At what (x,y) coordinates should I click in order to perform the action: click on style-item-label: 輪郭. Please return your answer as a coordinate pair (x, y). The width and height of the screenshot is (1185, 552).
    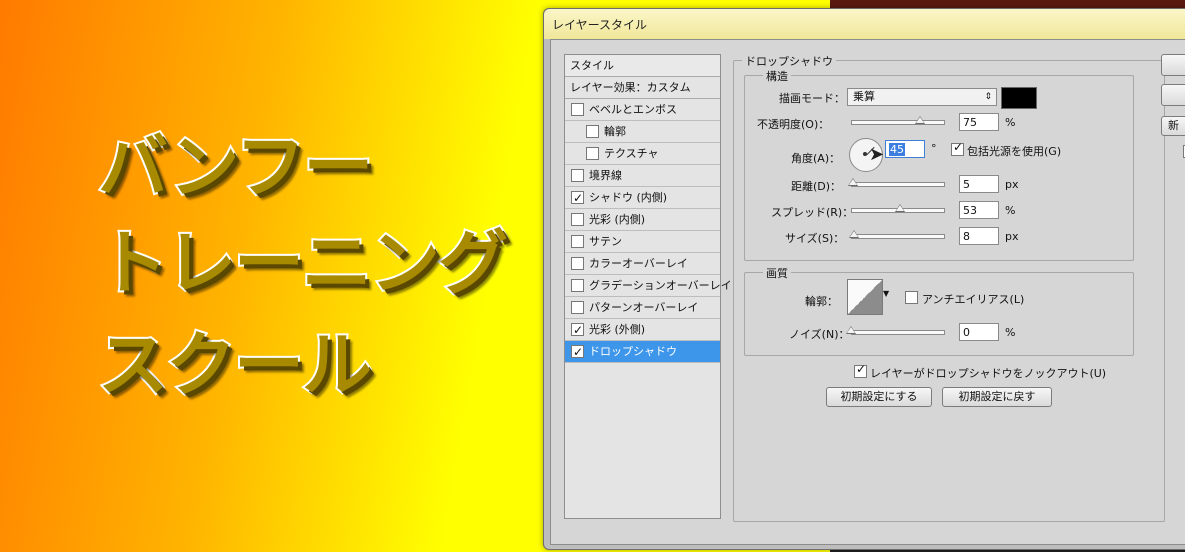
    Looking at the image, I should click on (615, 131).